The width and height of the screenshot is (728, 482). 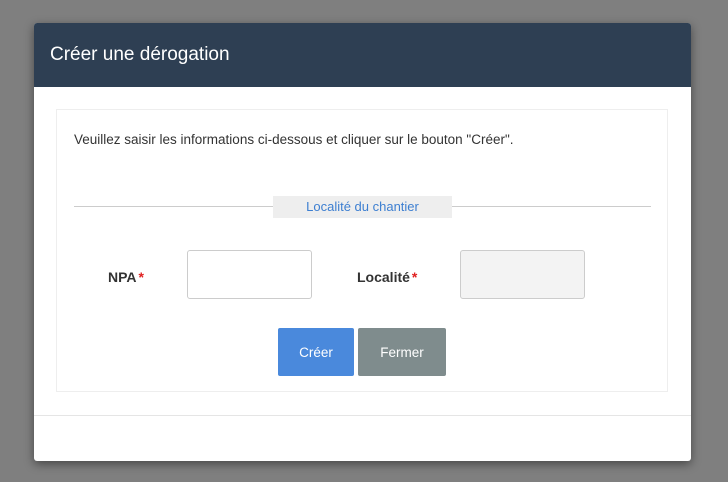 I want to click on dialog-title: Créer une dérogation, so click(x=140, y=54).